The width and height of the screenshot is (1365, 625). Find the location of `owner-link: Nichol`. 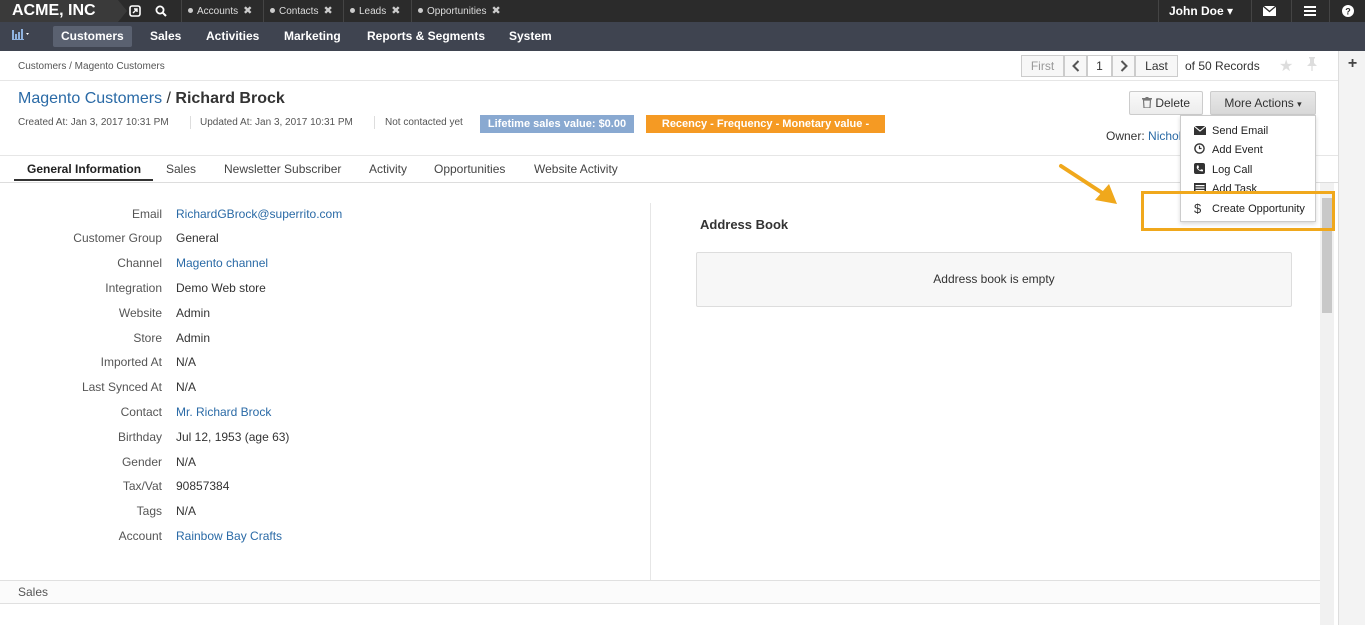

owner-link: Nichol is located at coordinates (1164, 136).